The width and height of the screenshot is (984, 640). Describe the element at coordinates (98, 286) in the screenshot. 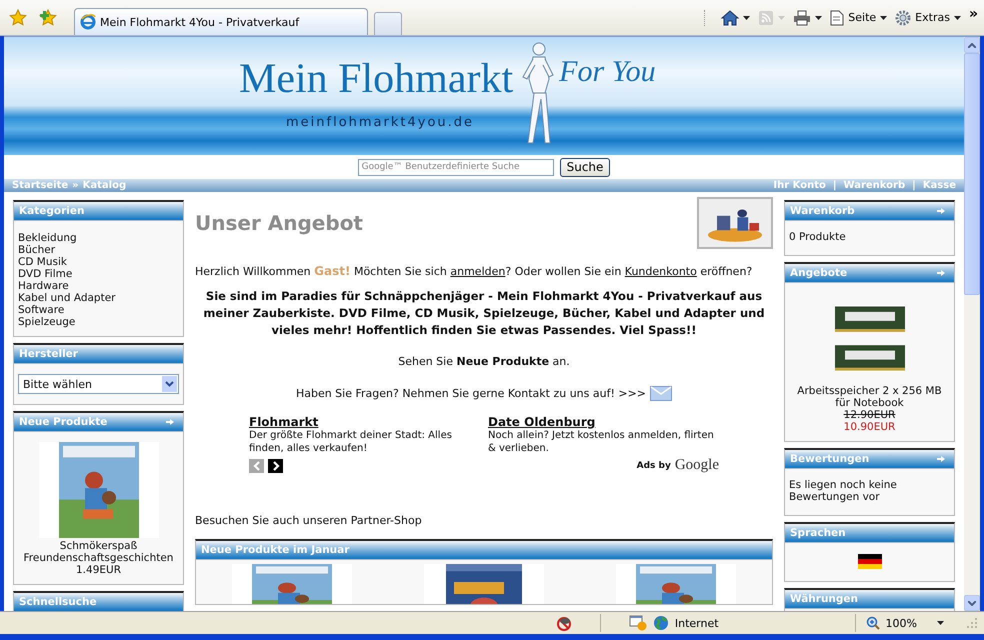

I see `category-link: Hardware` at that location.